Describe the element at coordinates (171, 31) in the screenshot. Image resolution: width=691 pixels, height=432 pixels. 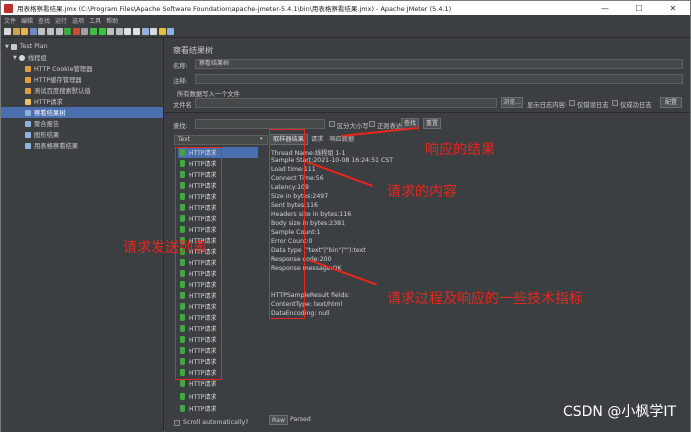
I see `help-icon` at that location.